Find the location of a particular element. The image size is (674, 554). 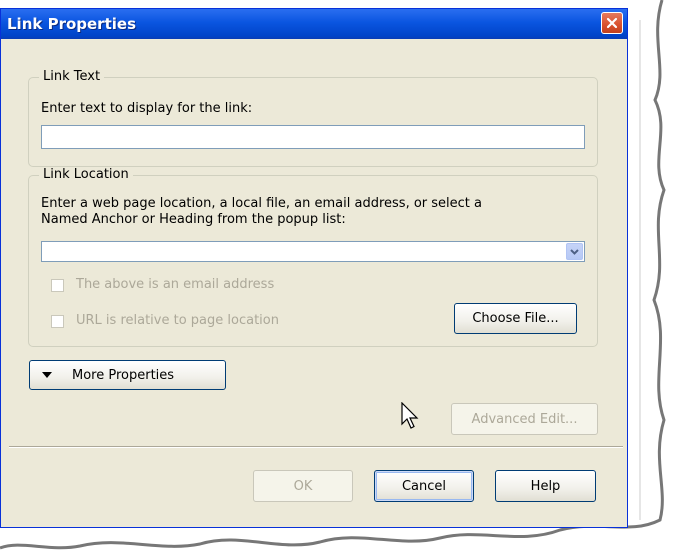

dialog-title: Link Properties is located at coordinates (71, 24).